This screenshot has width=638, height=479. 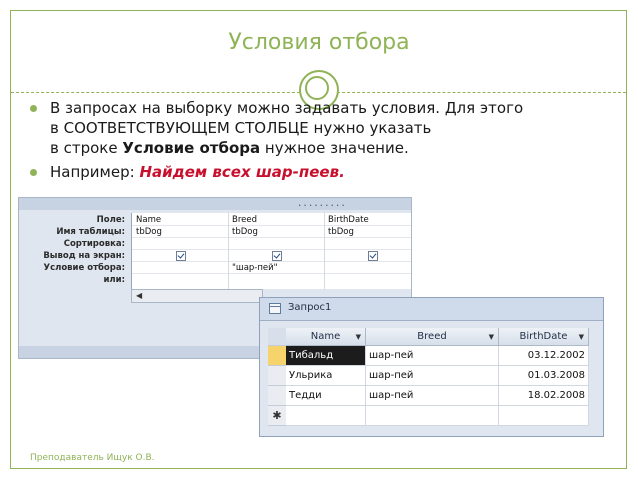 What do you see at coordinates (84, 256) in the screenshot?
I see `row-label-show: Вывод на экран:` at bounding box center [84, 256].